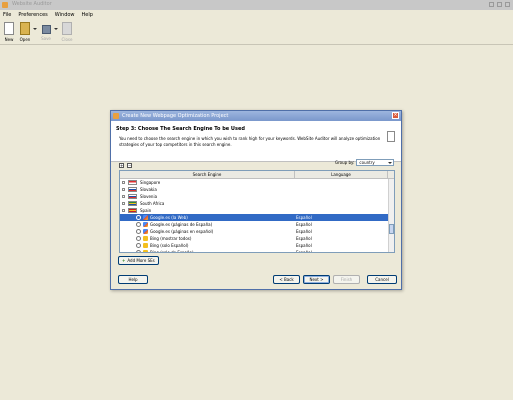  Describe the element at coordinates (256, 15) in the screenshot. I see `menu-bar: File Preferences Window Help` at that location.